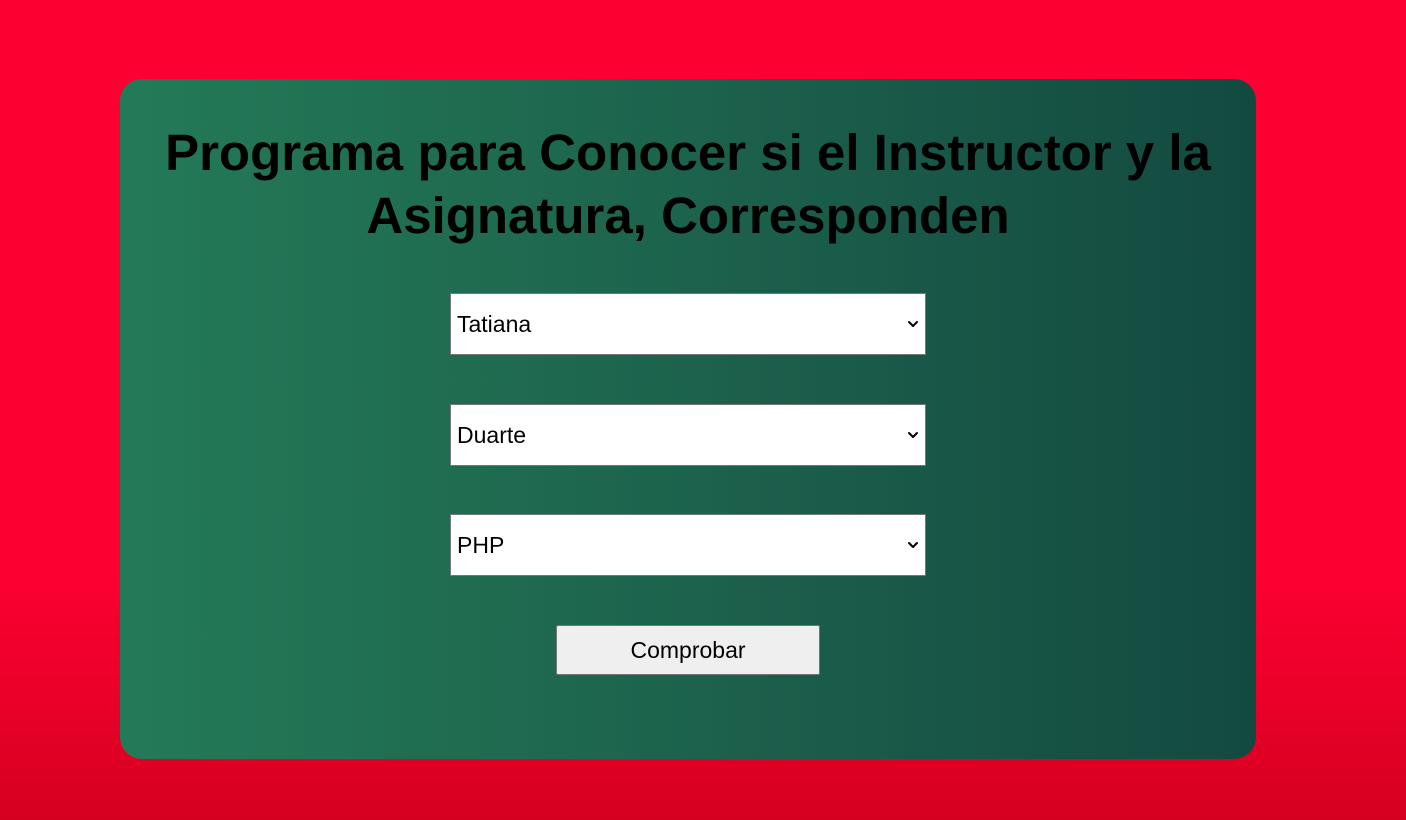 The width and height of the screenshot is (1406, 820). I want to click on subject-select: PHP, so click(688, 545).